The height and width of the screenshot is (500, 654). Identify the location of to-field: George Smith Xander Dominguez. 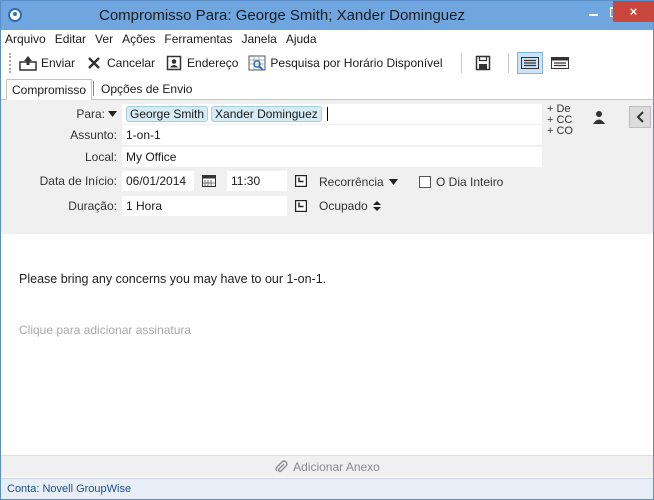
(332, 114).